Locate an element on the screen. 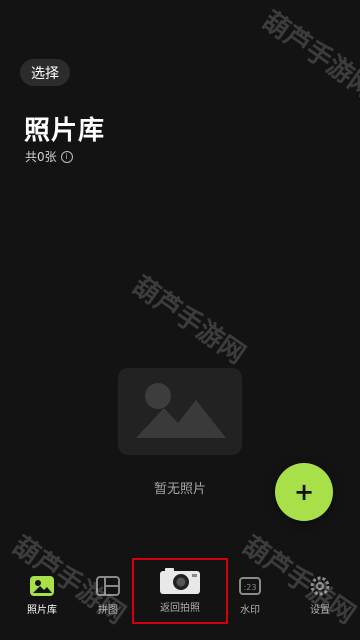 The width and height of the screenshot is (360, 640). add-photo-button: + is located at coordinates (304, 492).